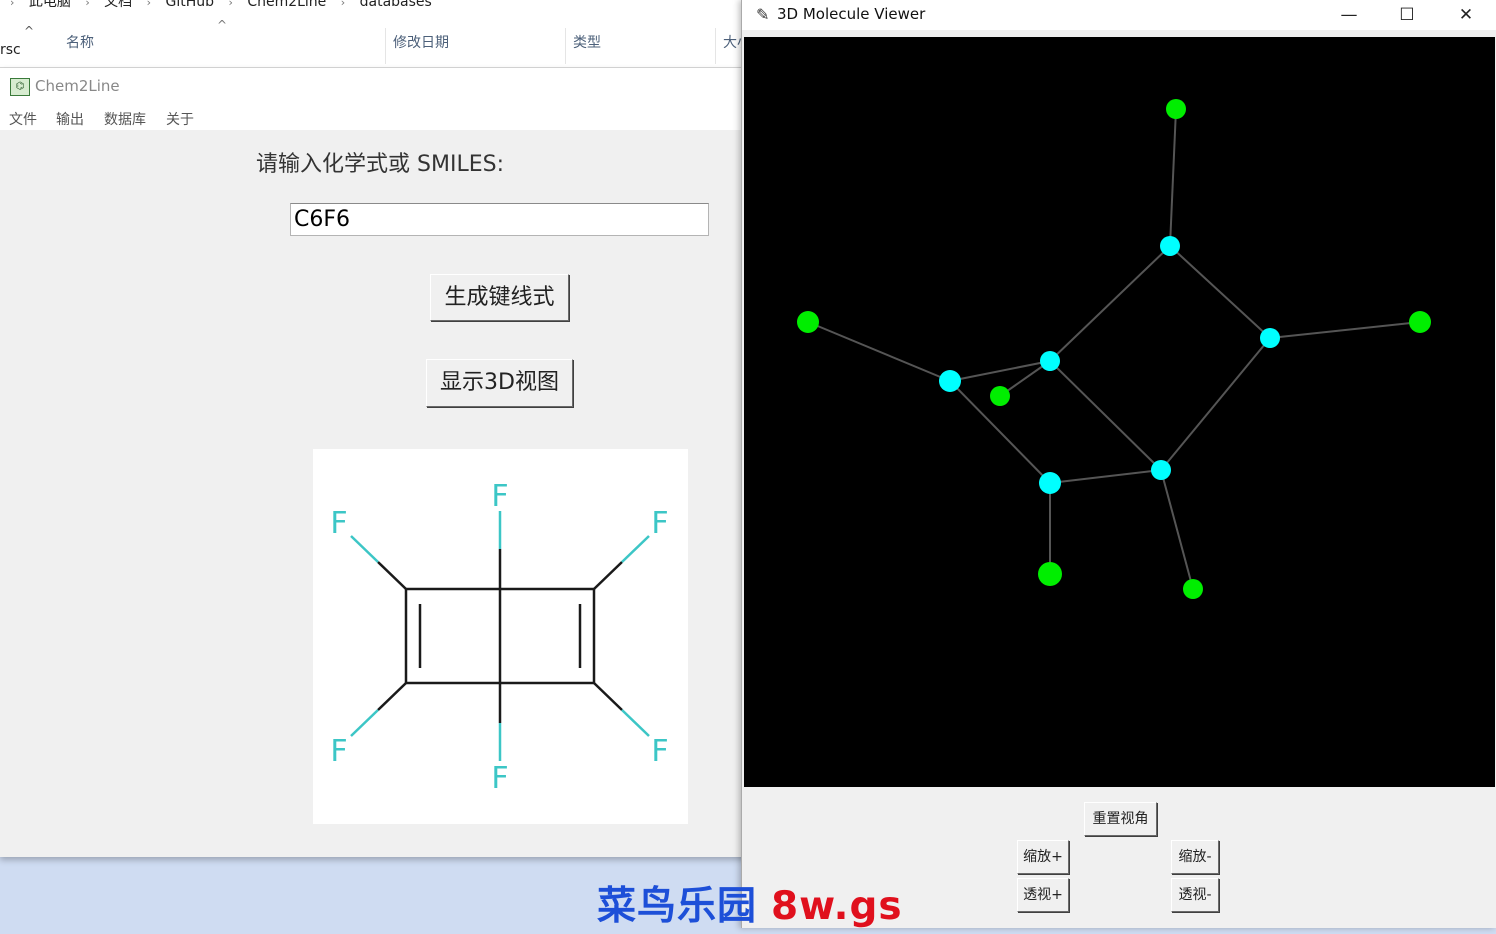 This screenshot has height=934, width=1496. Describe the element at coordinates (10, 50) in the screenshot. I see `side-label: rsc` at that location.